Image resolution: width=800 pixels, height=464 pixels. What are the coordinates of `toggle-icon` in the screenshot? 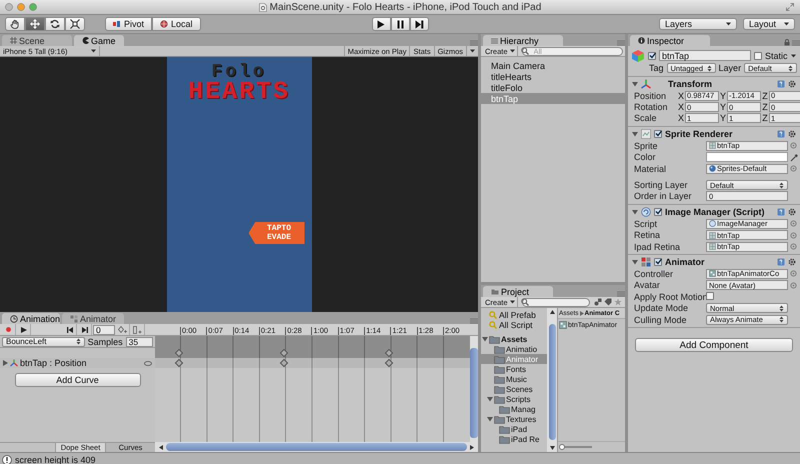 It's located at (148, 363).